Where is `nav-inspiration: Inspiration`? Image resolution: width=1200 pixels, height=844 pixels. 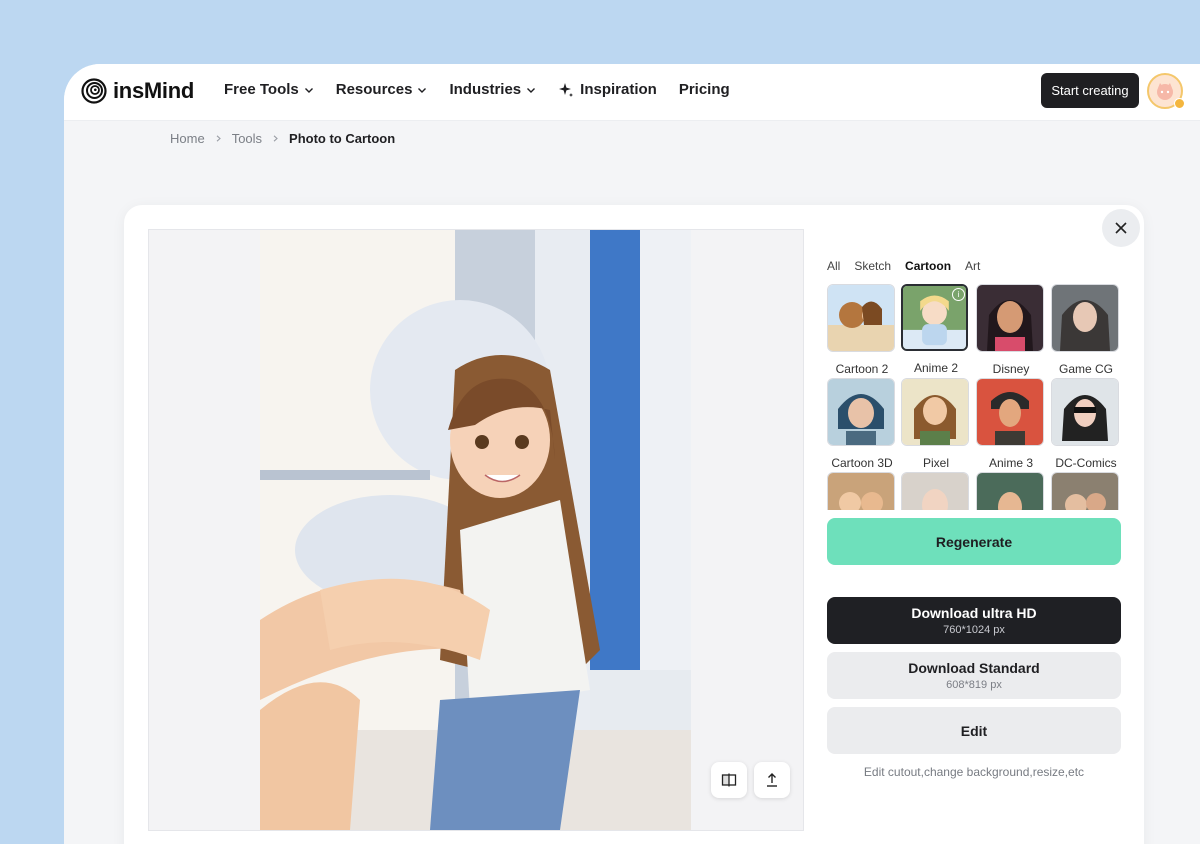
nav-inspiration: Inspiration is located at coordinates (607, 89).